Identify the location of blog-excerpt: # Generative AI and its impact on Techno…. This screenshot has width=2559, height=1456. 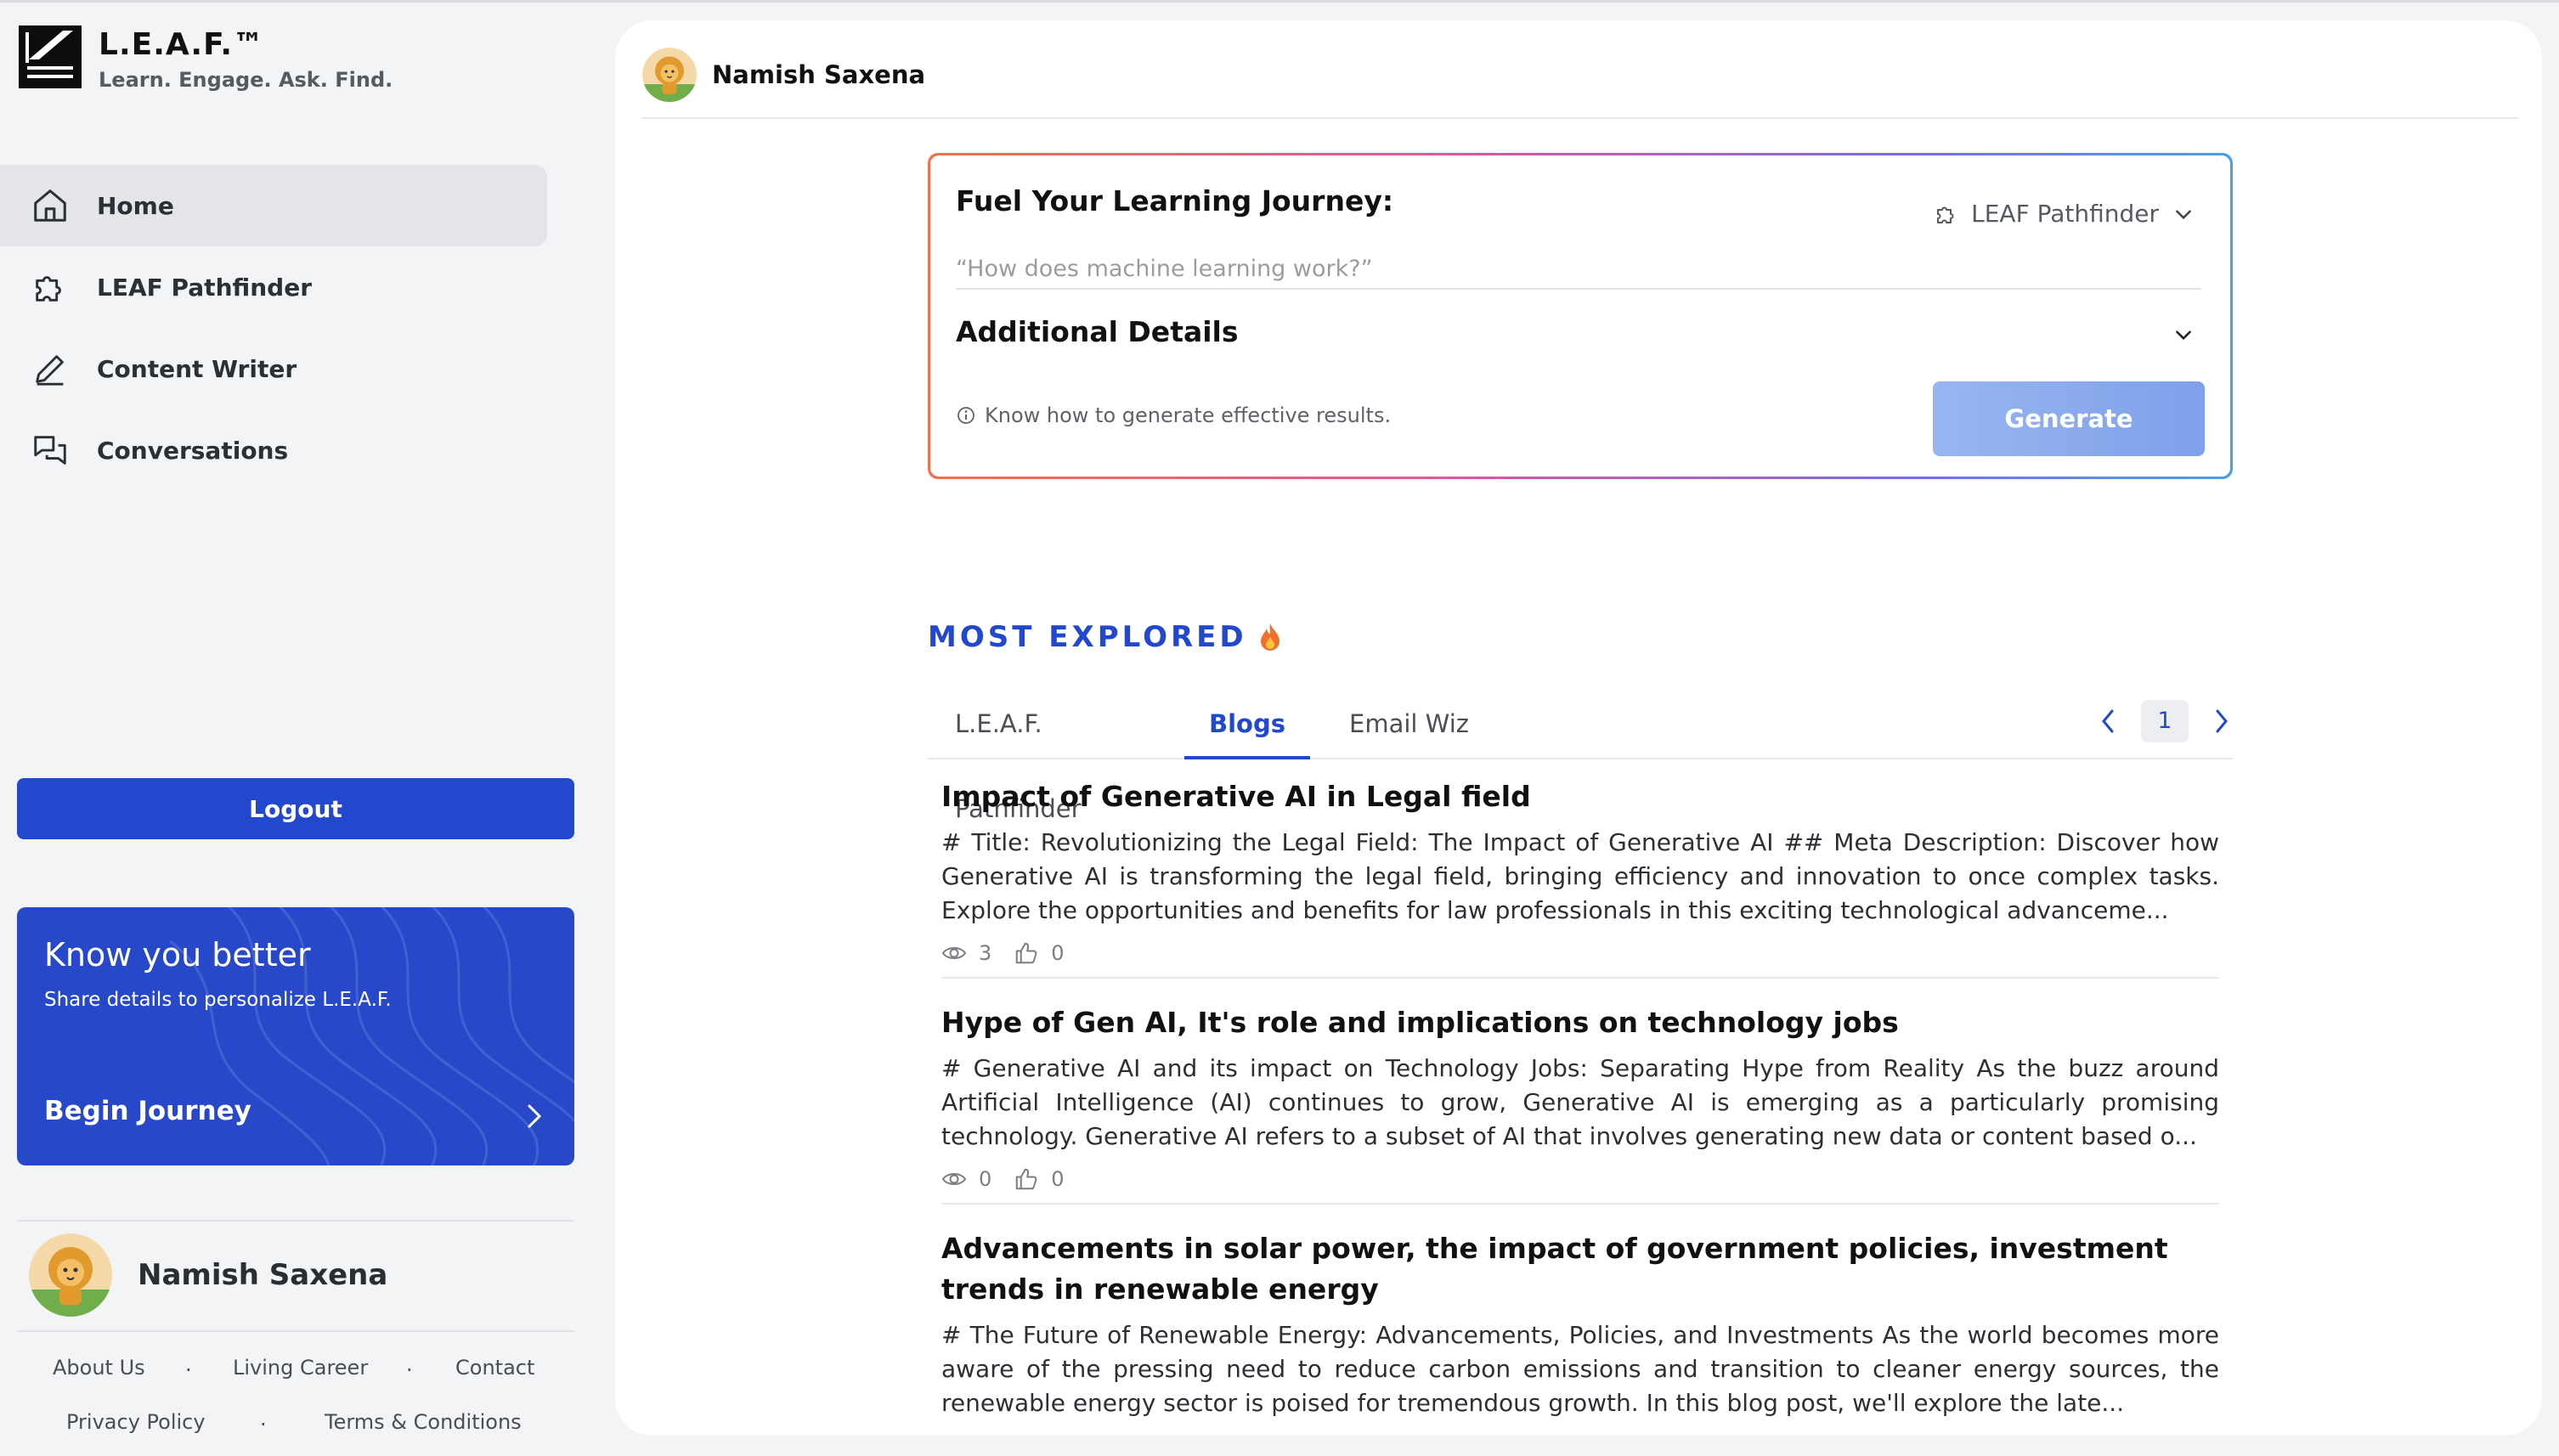
(1580, 1102).